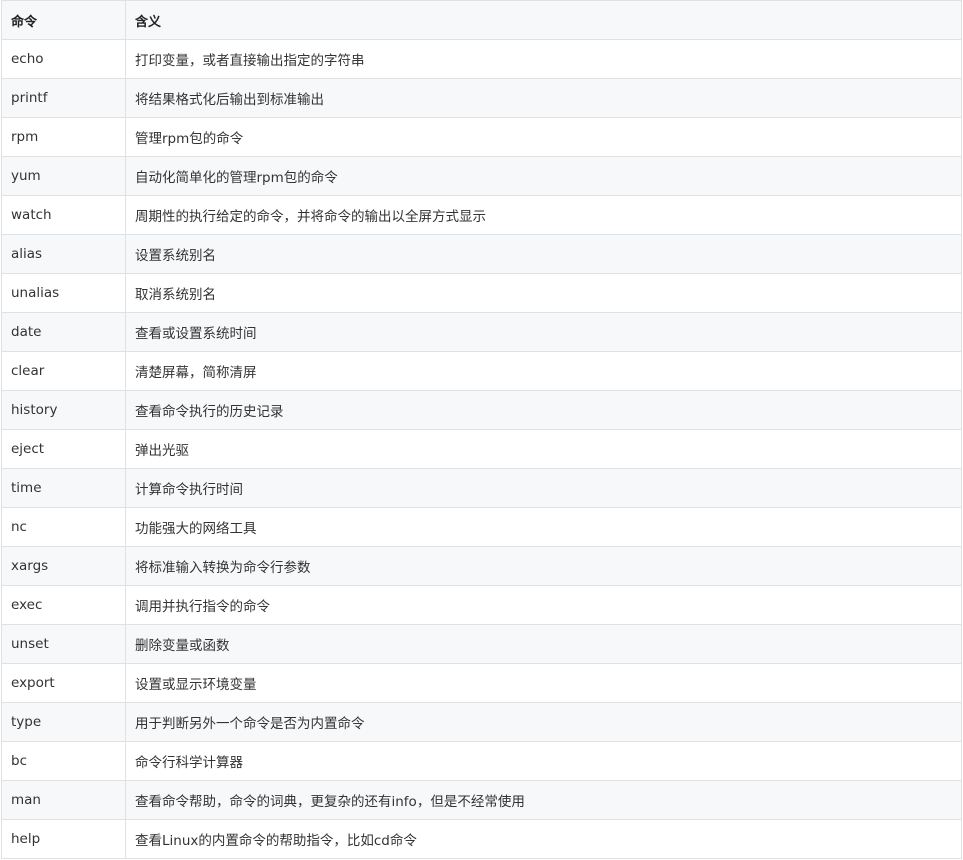 The height and width of the screenshot is (860, 963). I want to click on command-cell: printf, so click(63, 98).